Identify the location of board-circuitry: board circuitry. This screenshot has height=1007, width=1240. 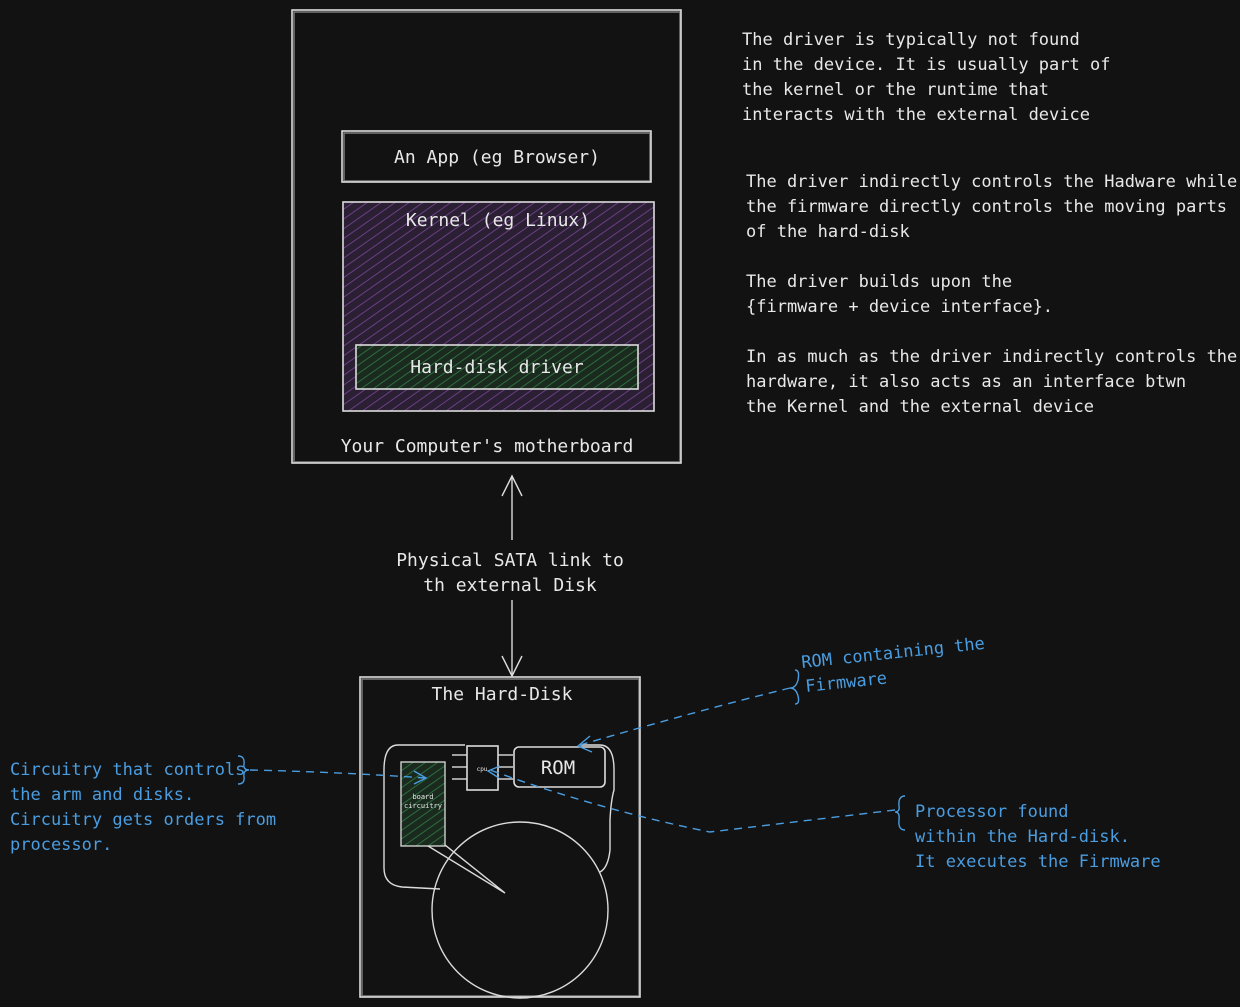
(423, 804).